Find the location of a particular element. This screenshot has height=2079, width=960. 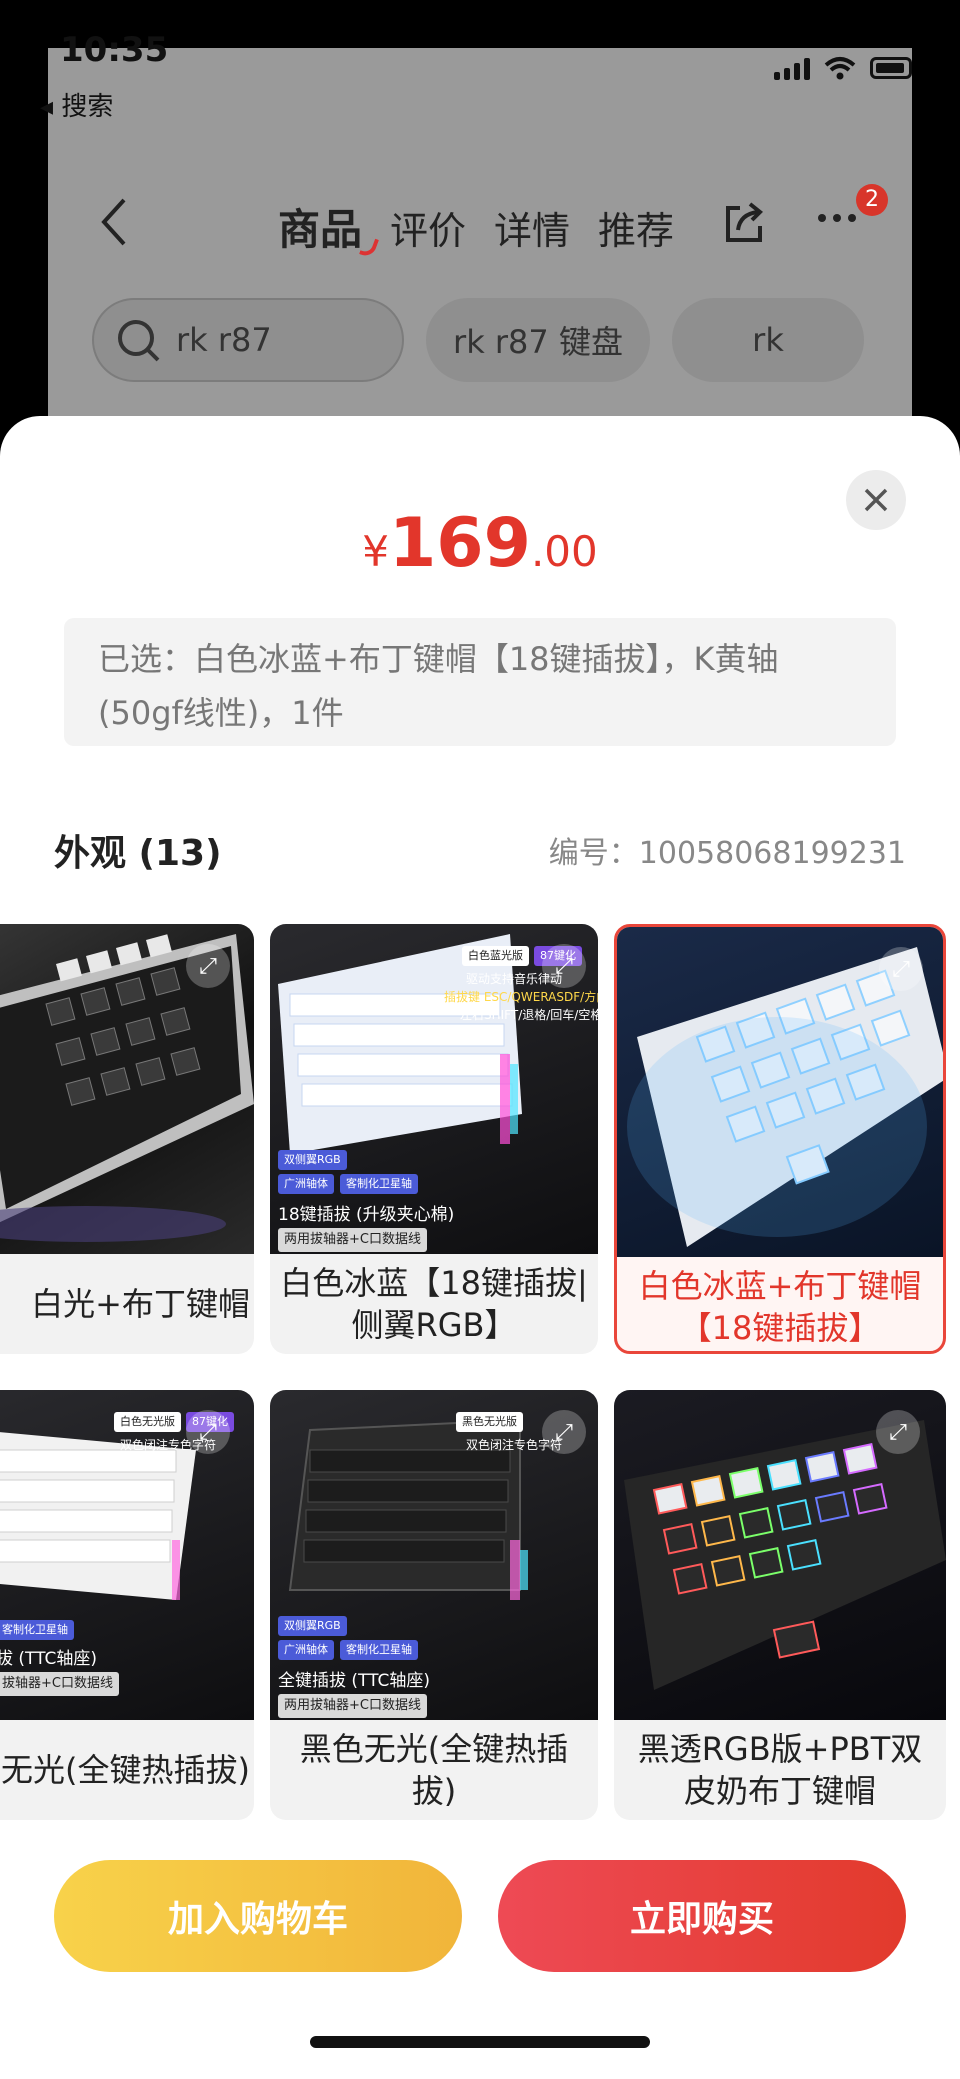

price: ¥169.00 is located at coordinates (480, 543).